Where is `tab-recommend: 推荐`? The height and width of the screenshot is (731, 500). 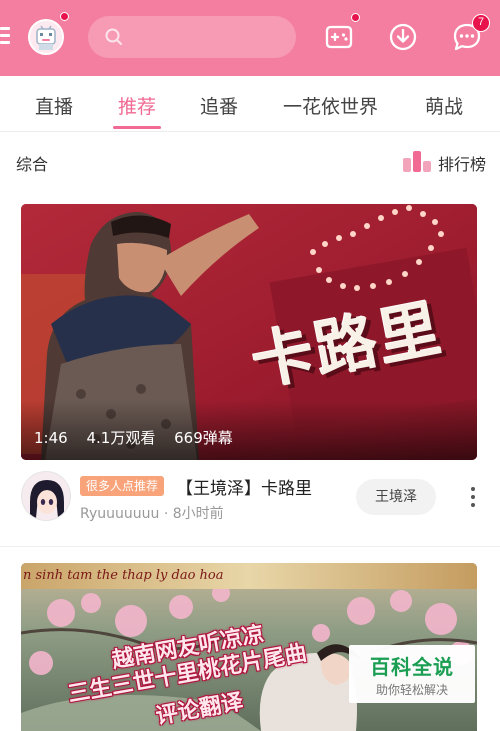 tab-recommend: 推荐 is located at coordinates (137, 105).